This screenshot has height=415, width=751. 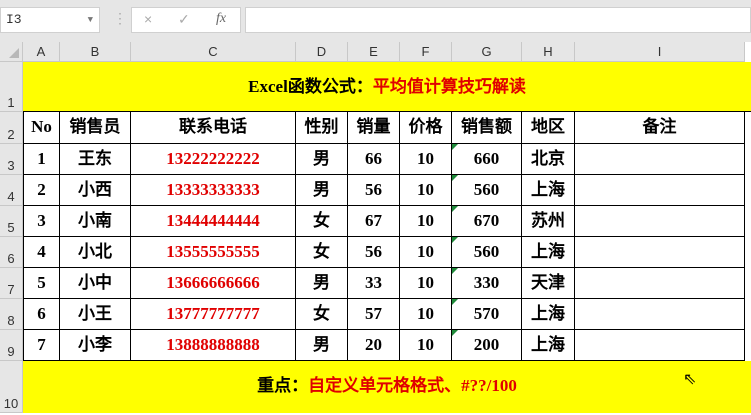 I want to click on table-cell: 4, so click(x=41, y=252).